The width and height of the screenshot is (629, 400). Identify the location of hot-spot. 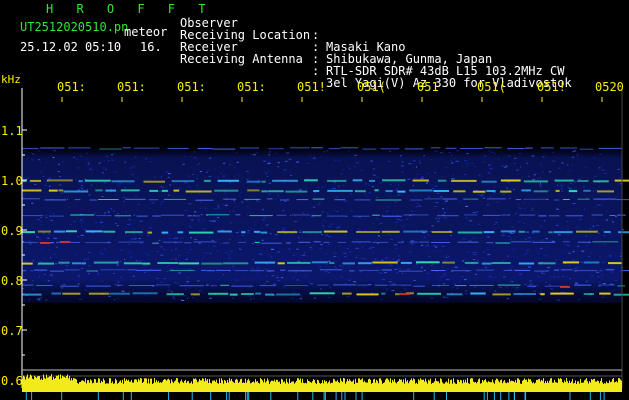
(405, 294).